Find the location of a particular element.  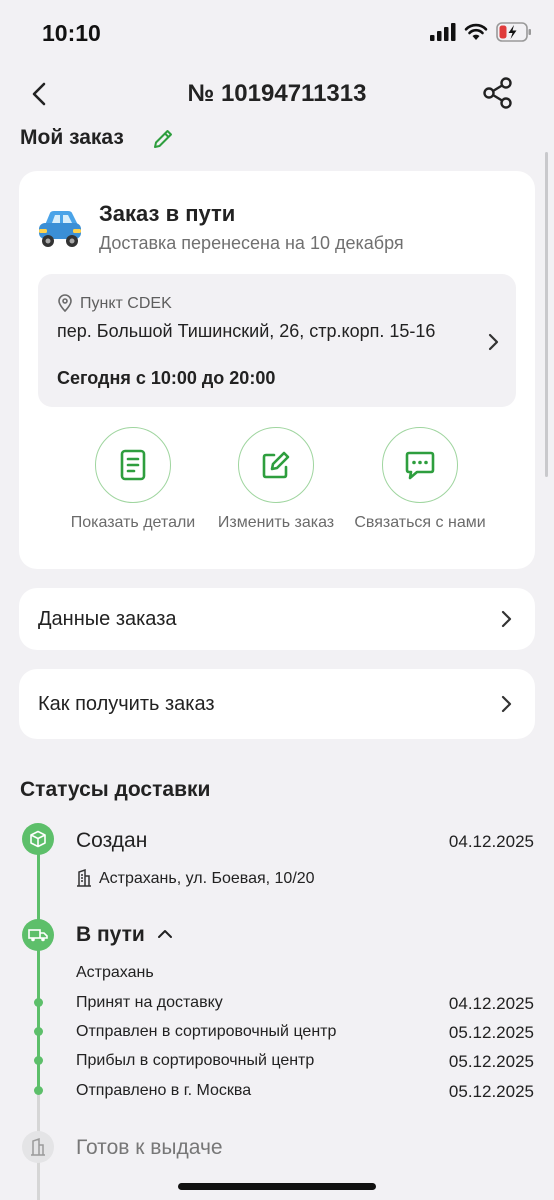

change-order-button: Изменить заказ is located at coordinates (276, 480).